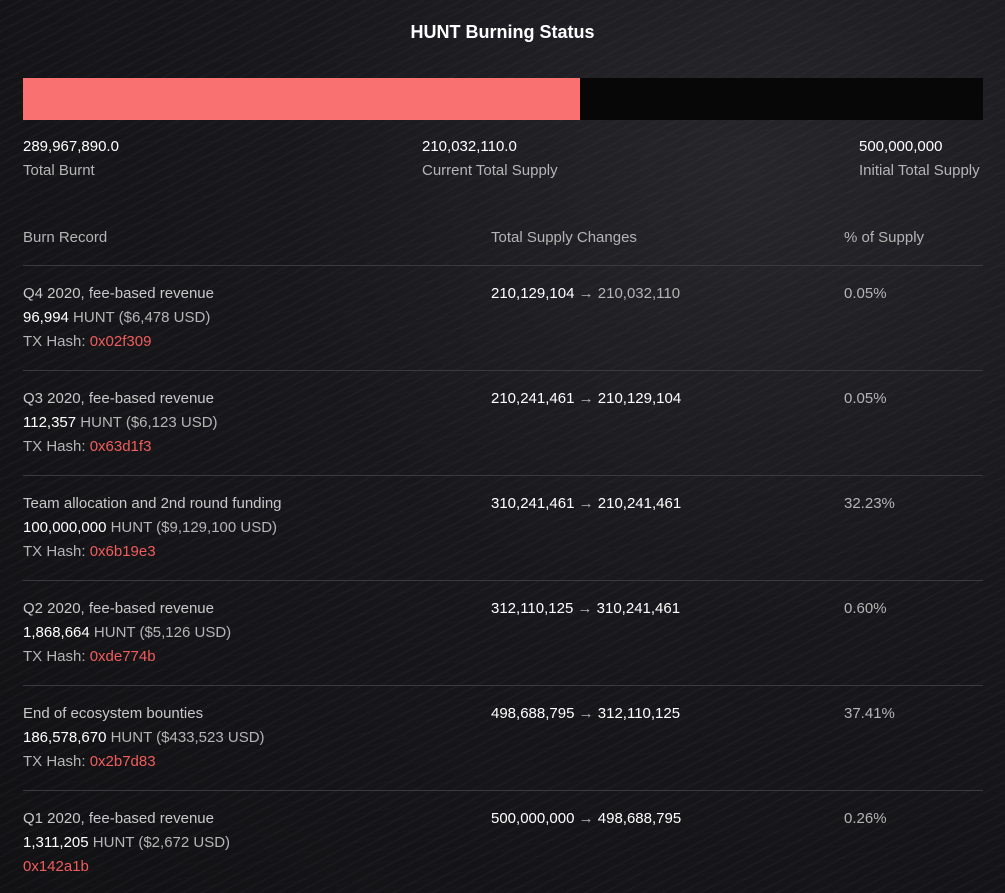 The height and width of the screenshot is (893, 1005). What do you see at coordinates (71, 159) in the screenshot?
I see `stat-total-burnt: 289,967,890.0 Total Burnt` at bounding box center [71, 159].